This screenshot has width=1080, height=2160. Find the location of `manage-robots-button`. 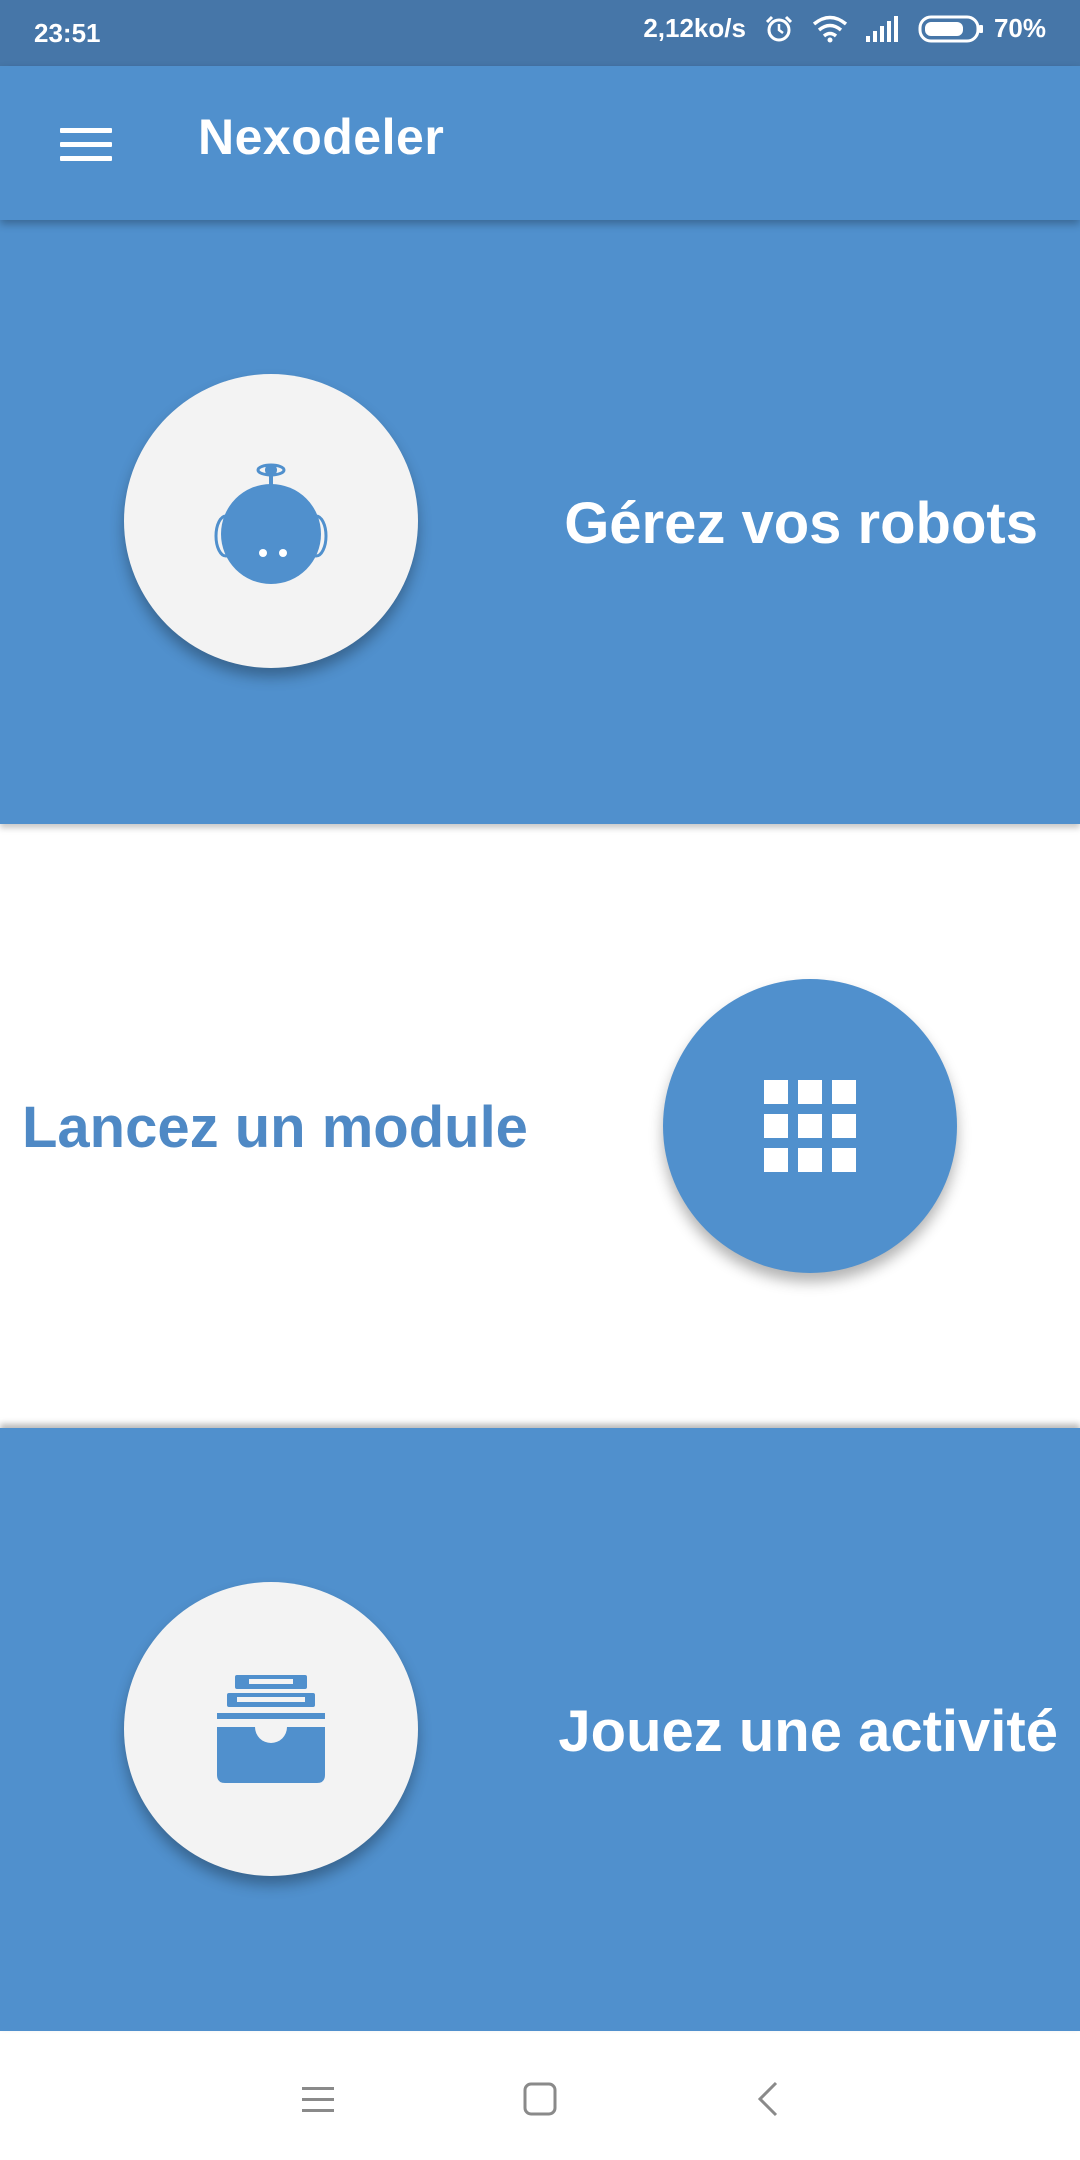

manage-robots-button is located at coordinates (271, 521).